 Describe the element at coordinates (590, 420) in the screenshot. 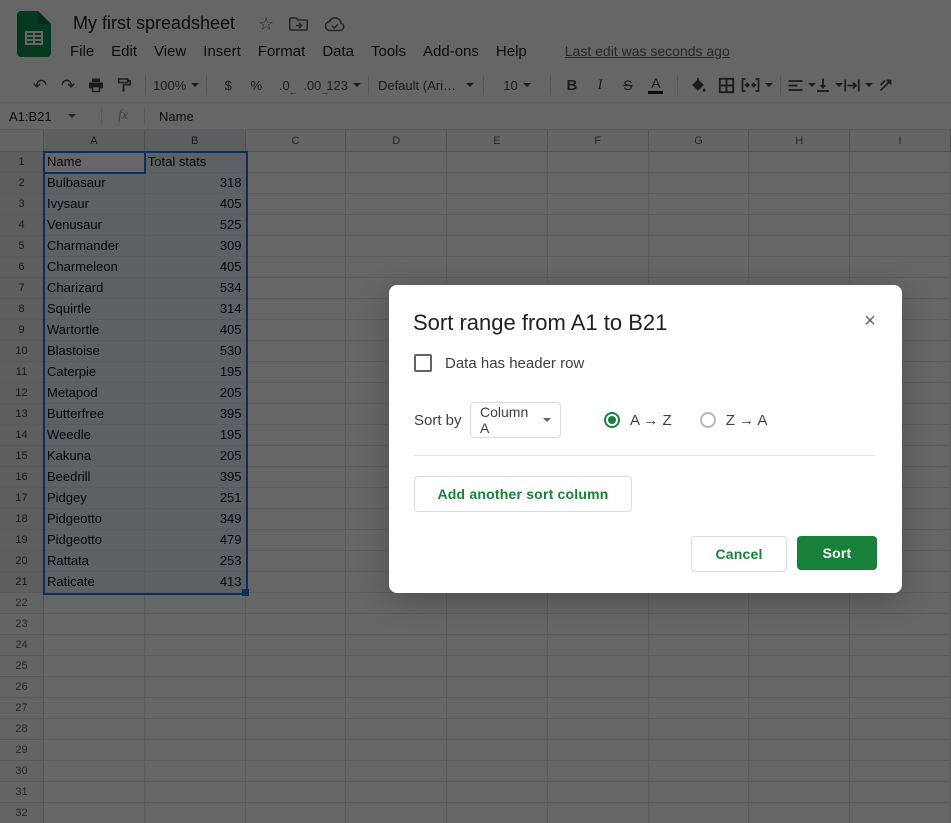

I see `sort-criteria-row: Sort by Column A A → Z Z → A` at that location.